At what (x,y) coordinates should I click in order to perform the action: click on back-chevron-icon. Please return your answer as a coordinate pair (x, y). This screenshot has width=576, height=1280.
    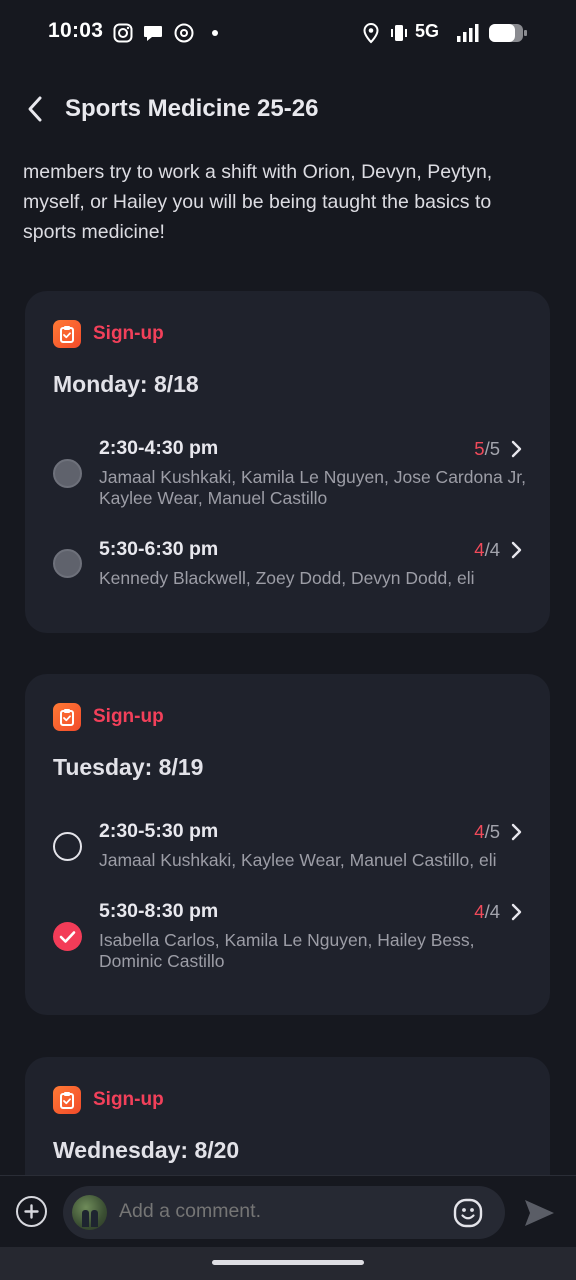
    Looking at the image, I should click on (35, 109).